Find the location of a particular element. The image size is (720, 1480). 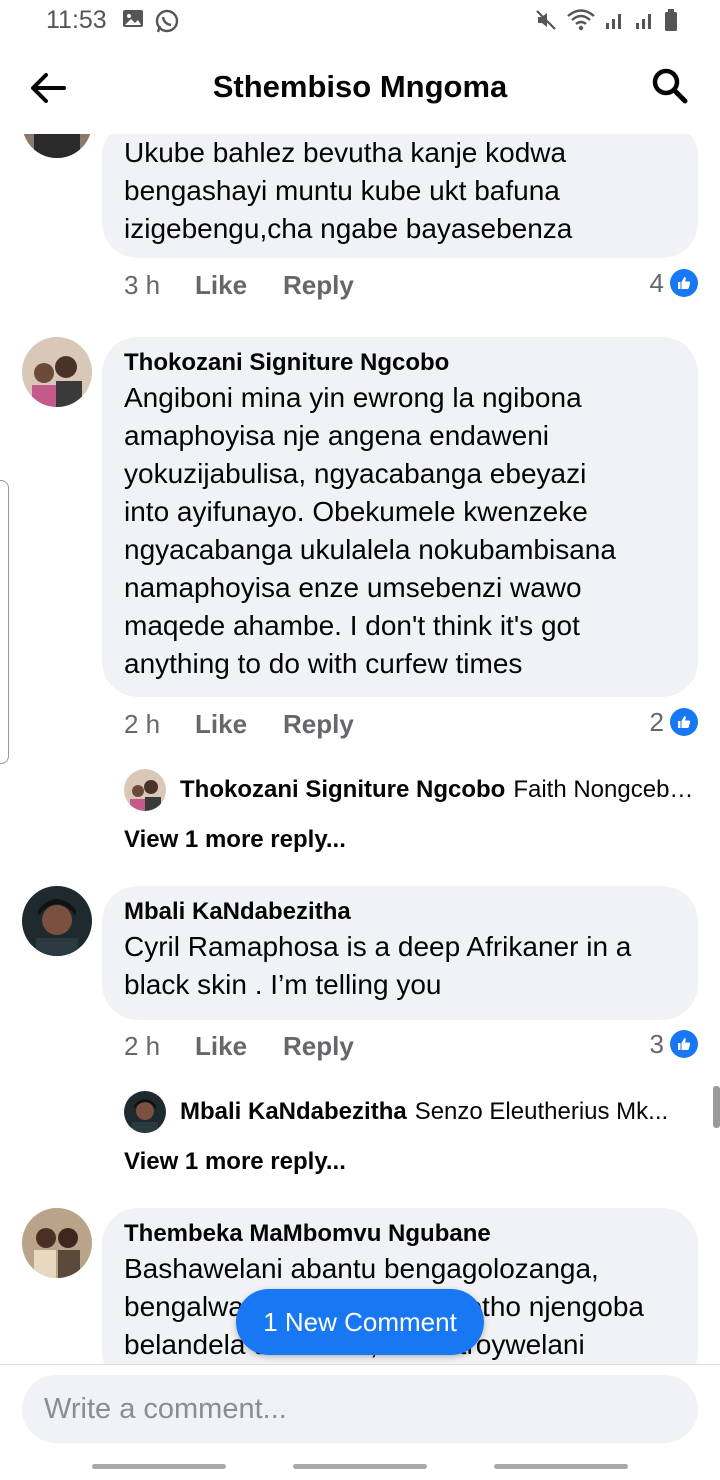

app-header: Sthembiso Mngoma is located at coordinates (360, 89).